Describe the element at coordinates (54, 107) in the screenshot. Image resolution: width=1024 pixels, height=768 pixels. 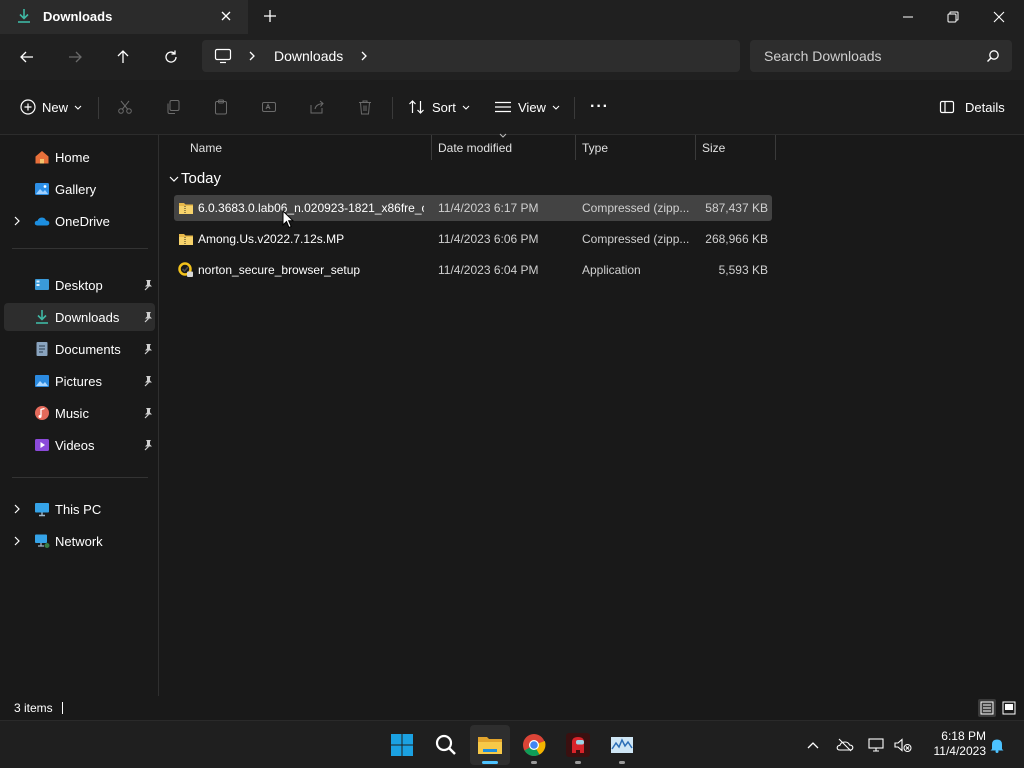
I see `new-button: New` at that location.